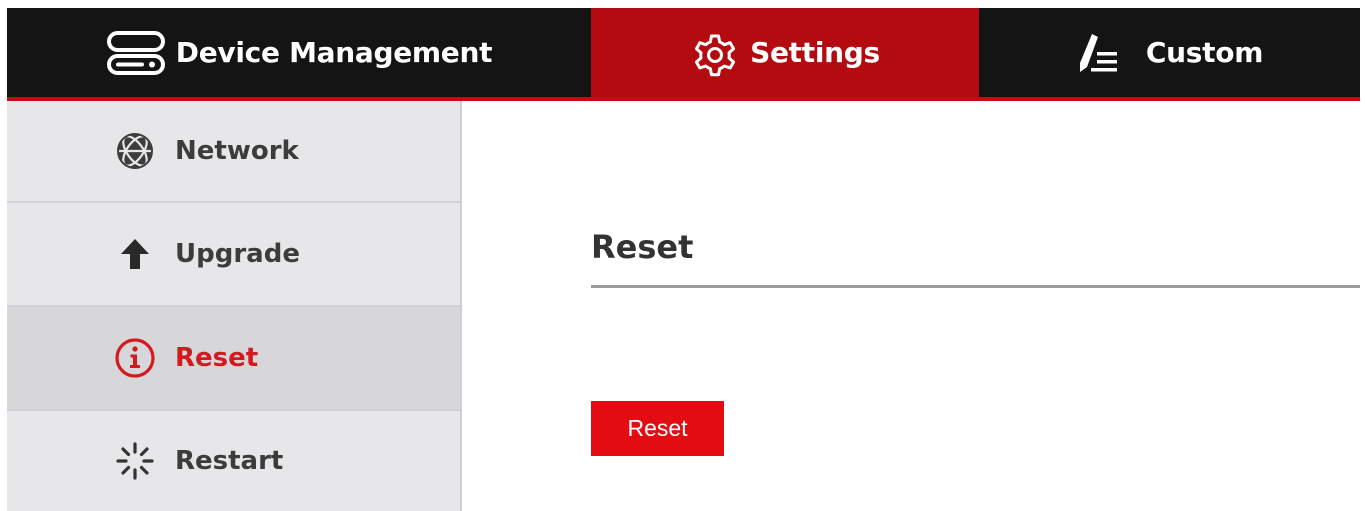  I want to click on gear-icon, so click(715, 53).